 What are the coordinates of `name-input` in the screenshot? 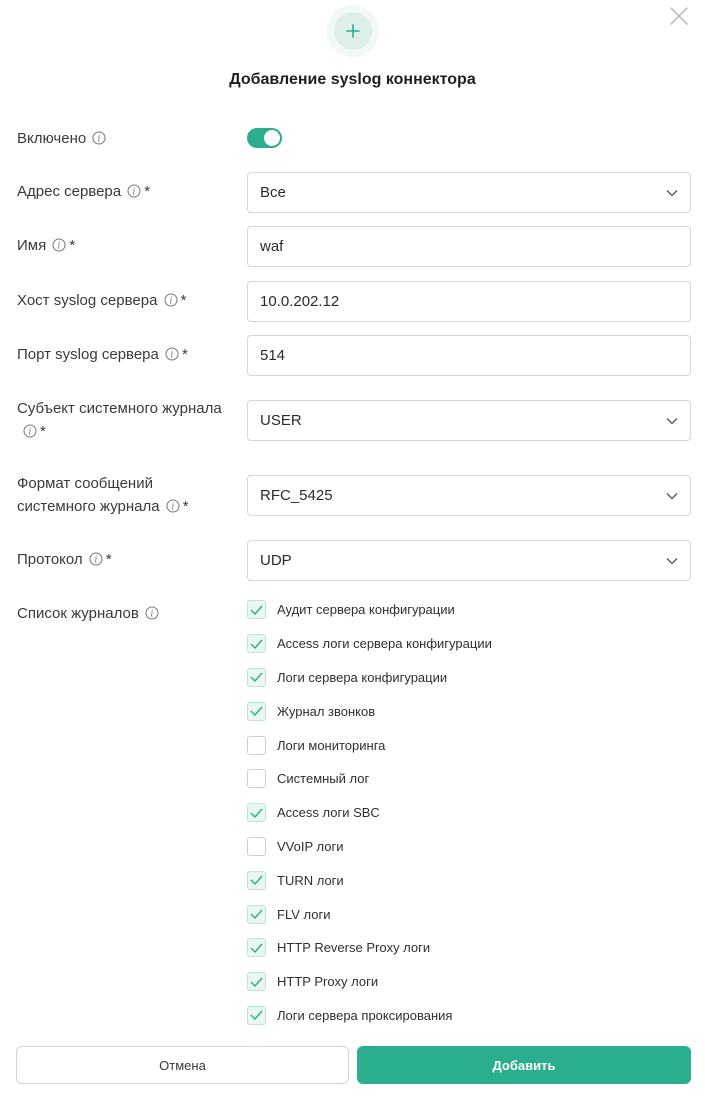 It's located at (469, 246).